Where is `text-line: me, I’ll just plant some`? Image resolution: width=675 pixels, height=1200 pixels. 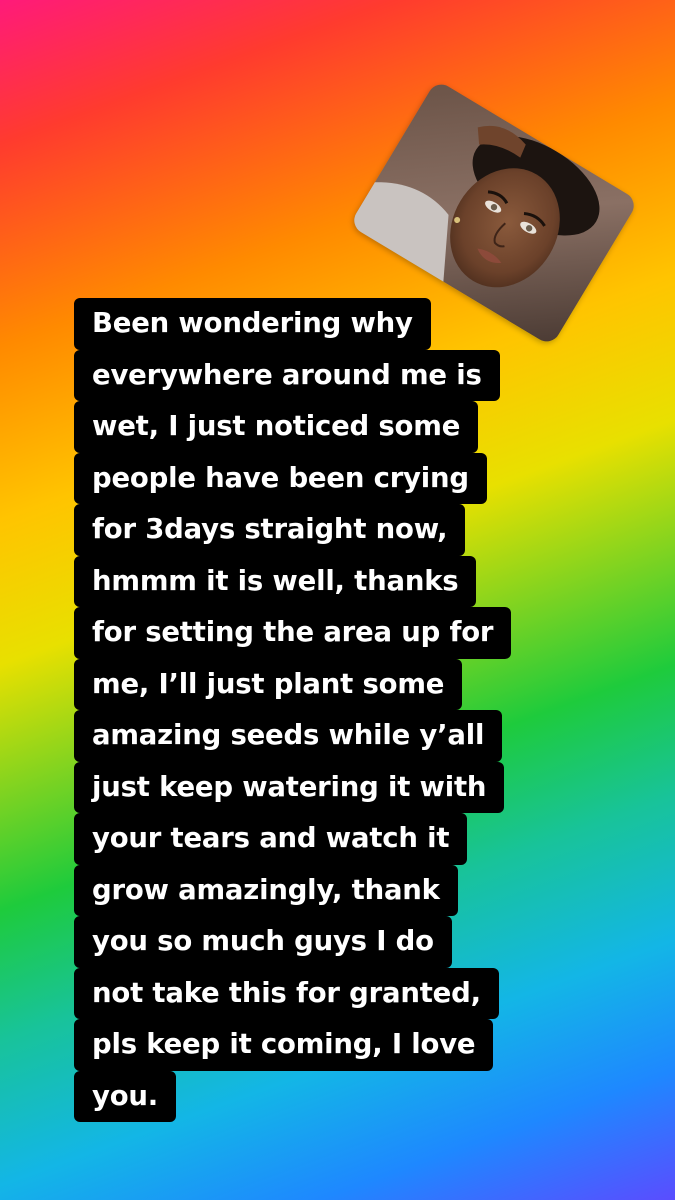 text-line: me, I’ll just plant some is located at coordinates (334, 684).